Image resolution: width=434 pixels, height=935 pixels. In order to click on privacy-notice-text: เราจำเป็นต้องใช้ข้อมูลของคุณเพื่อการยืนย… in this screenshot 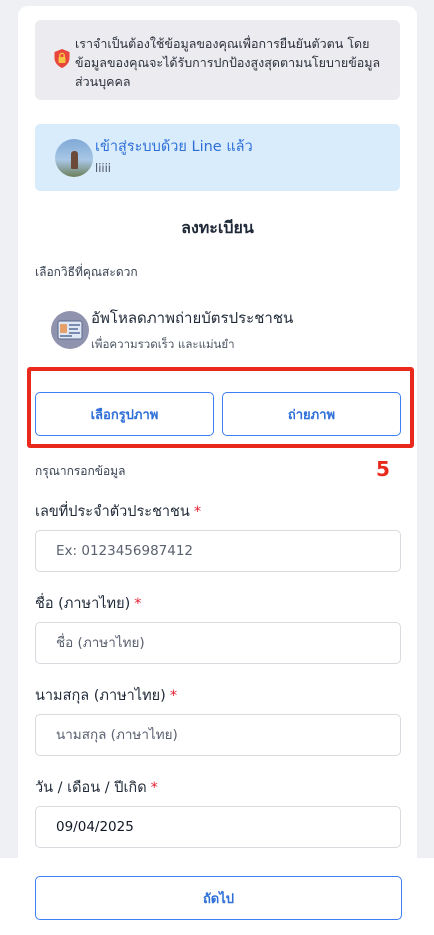, I will do `click(228, 62)`.